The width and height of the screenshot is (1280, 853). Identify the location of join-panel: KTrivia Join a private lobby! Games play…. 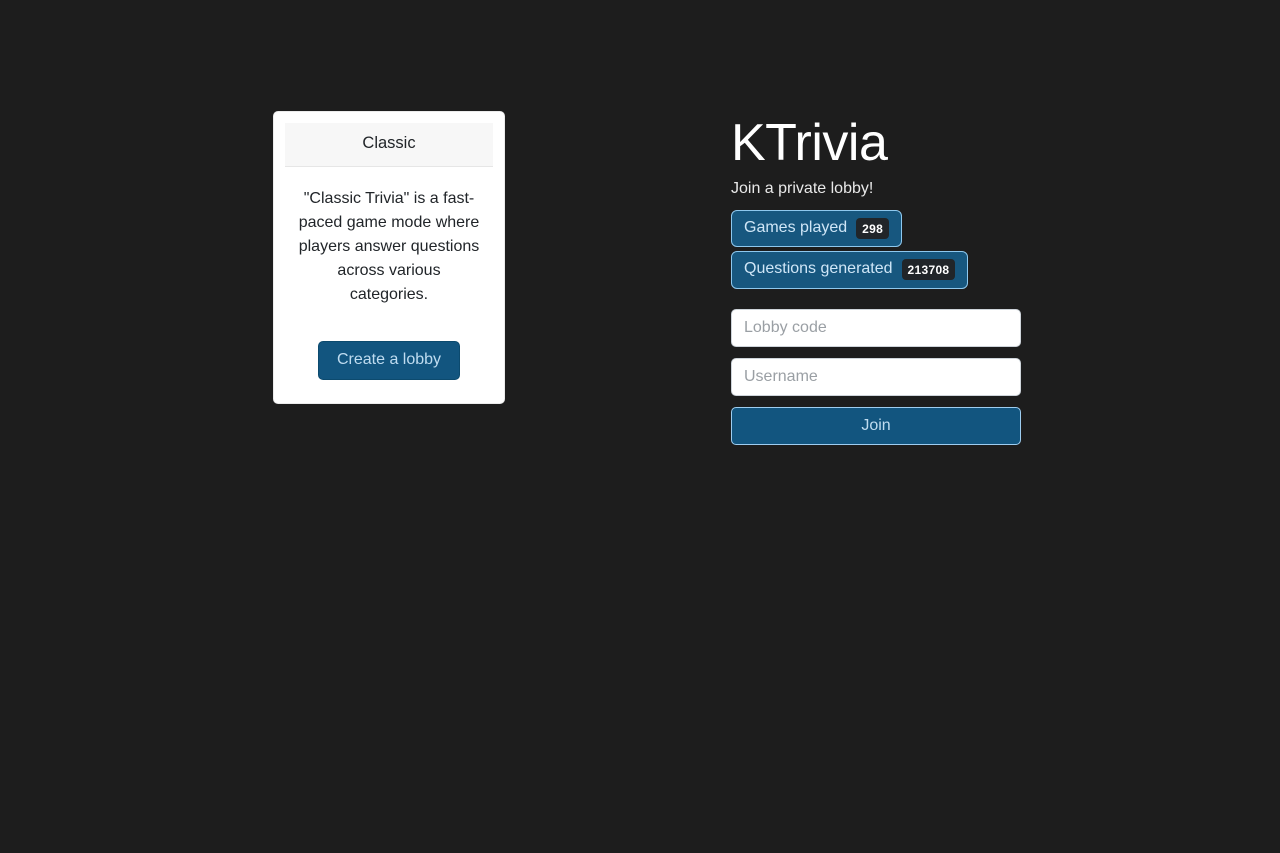
(876, 279).